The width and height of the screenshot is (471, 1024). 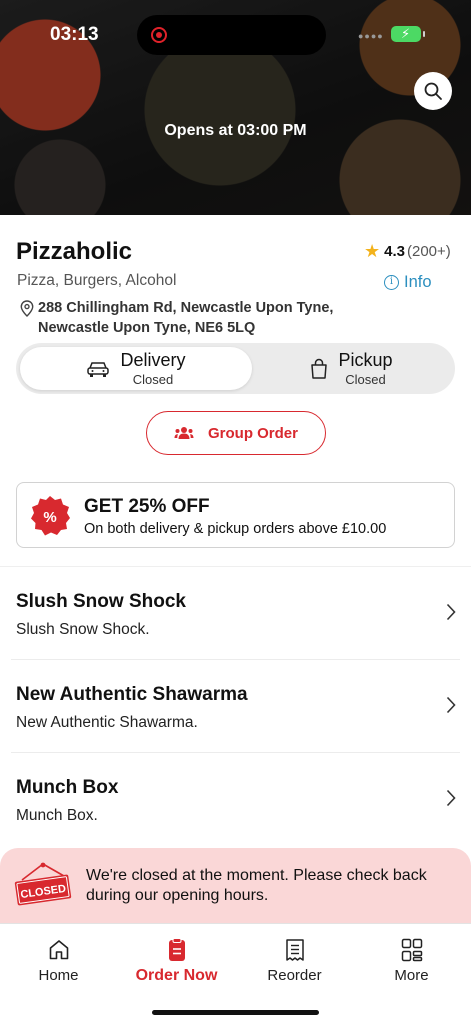 What do you see at coordinates (231, 35) in the screenshot?
I see `dynamic-island` at bounding box center [231, 35].